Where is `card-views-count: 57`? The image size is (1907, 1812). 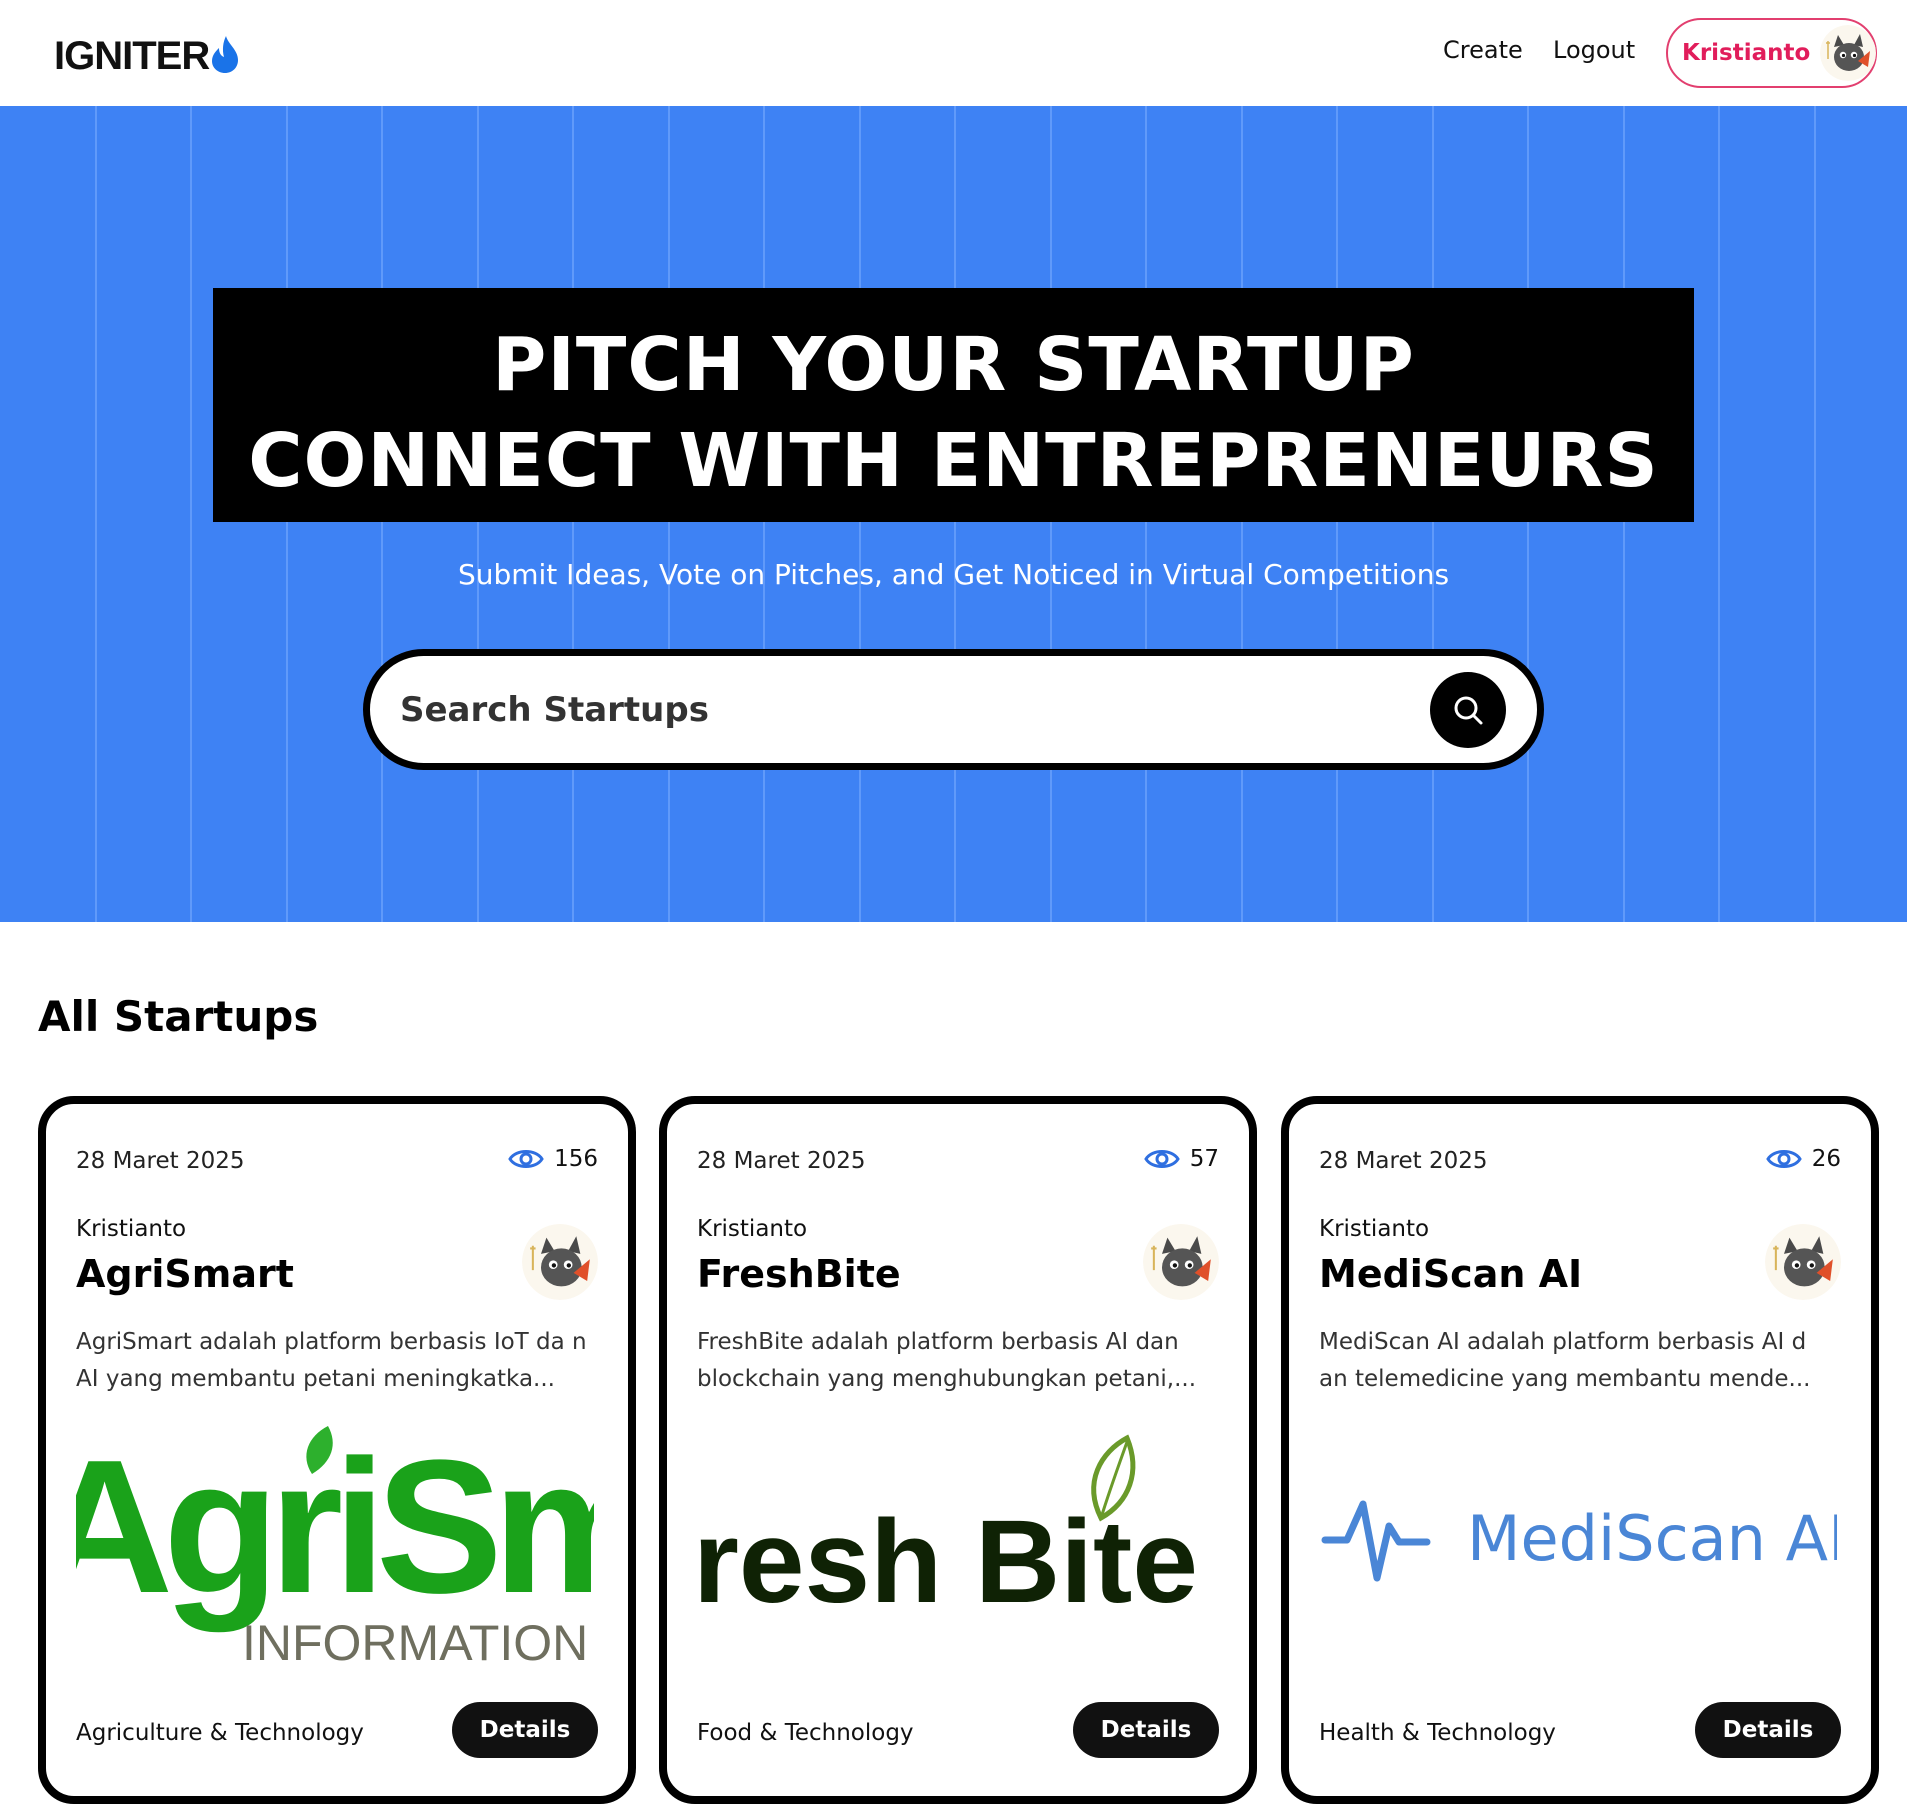
card-views-count: 57 is located at coordinates (1204, 1159).